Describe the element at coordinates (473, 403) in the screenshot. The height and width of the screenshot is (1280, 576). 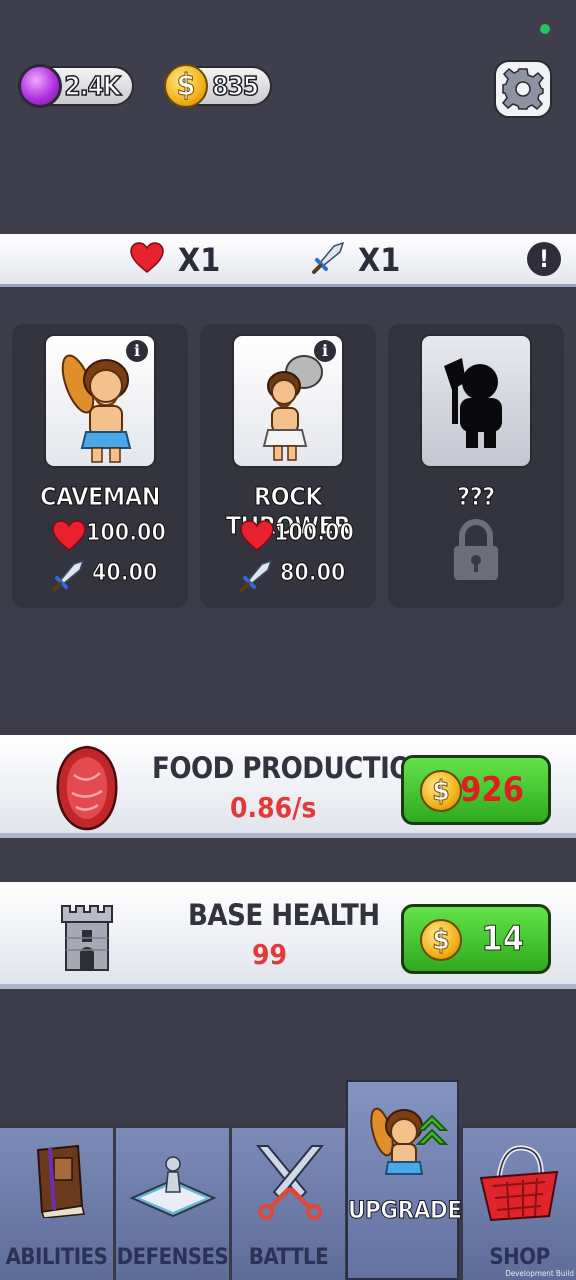
I see `silhouette-icon` at that location.